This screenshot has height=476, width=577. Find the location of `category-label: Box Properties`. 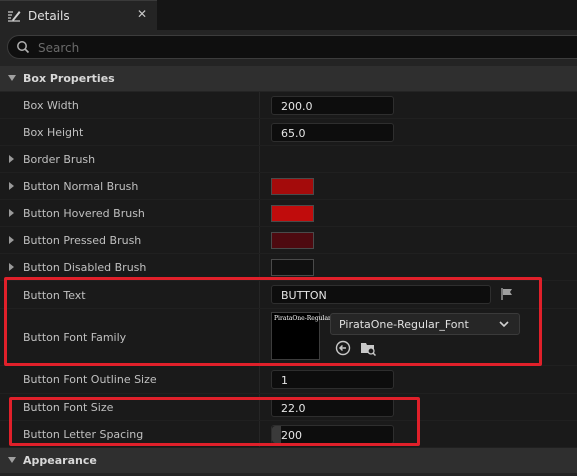

category-label: Box Properties is located at coordinates (69, 78).